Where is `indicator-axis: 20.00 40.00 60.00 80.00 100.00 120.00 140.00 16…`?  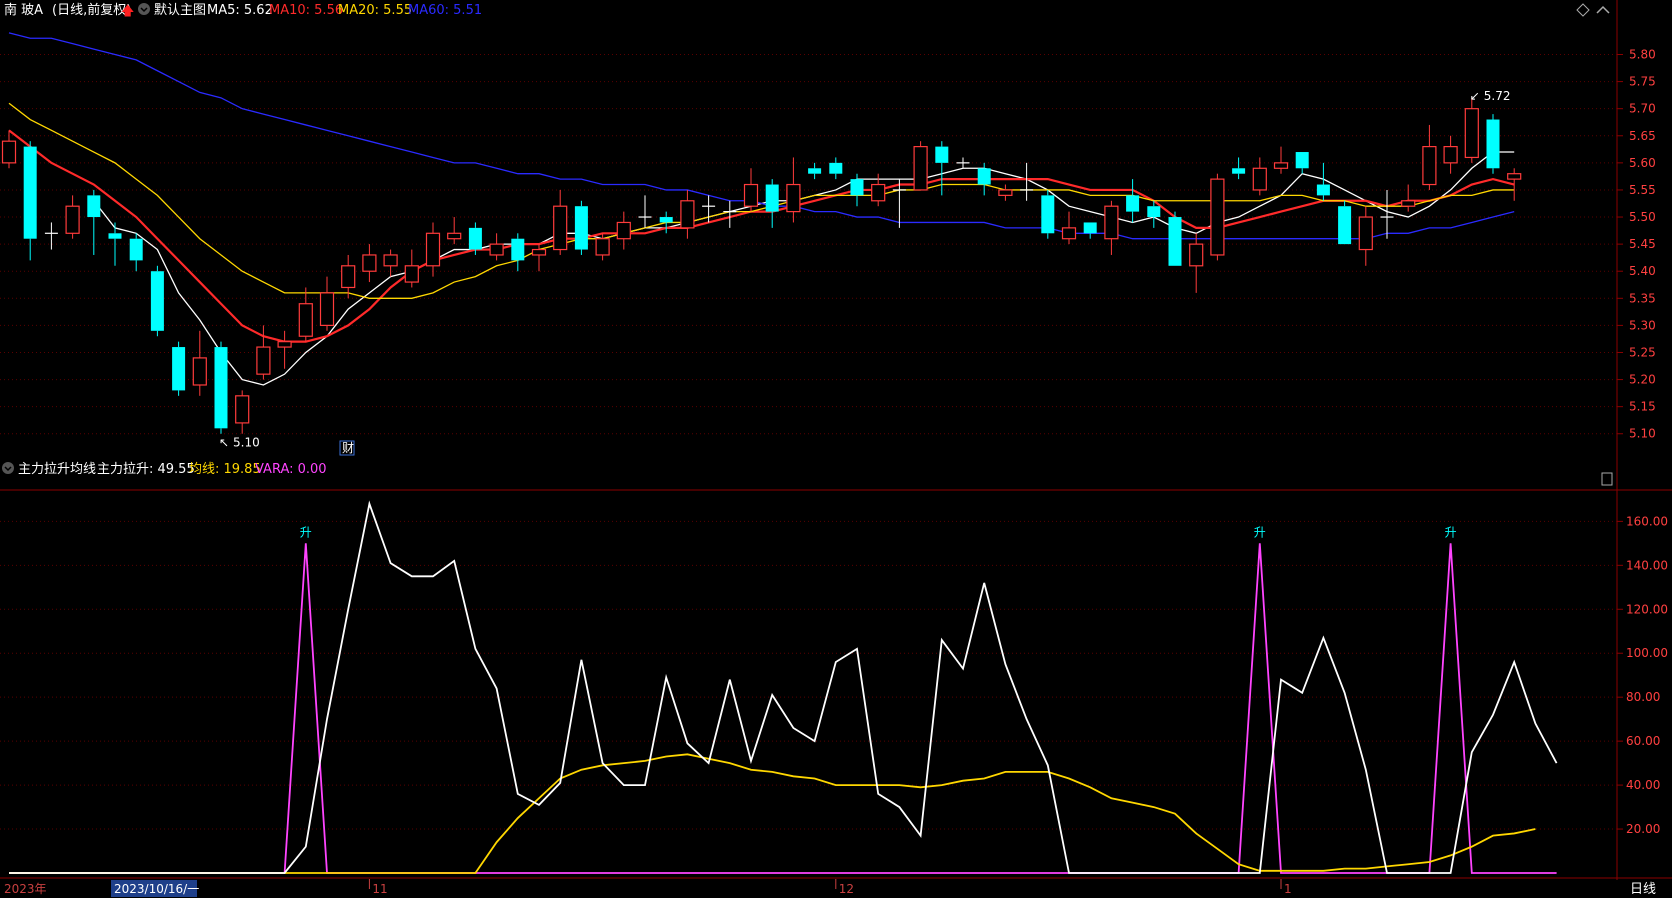
indicator-axis: 20.00 40.00 60.00 80.00 100.00 120.00 140.00 16… is located at coordinates (1642, 675).